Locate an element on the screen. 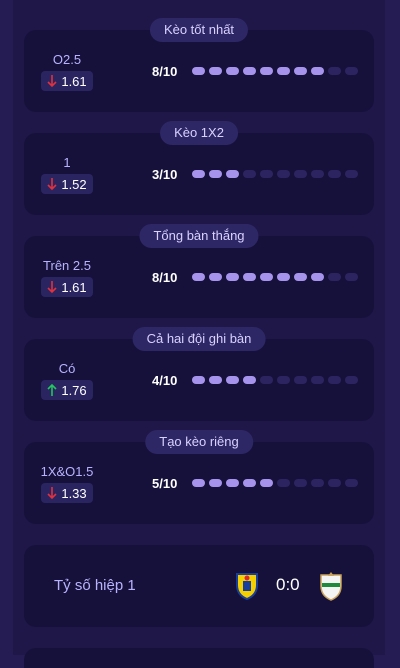  halftime-score-card: Tỷ số hiệp 1 0:0 is located at coordinates (199, 586).